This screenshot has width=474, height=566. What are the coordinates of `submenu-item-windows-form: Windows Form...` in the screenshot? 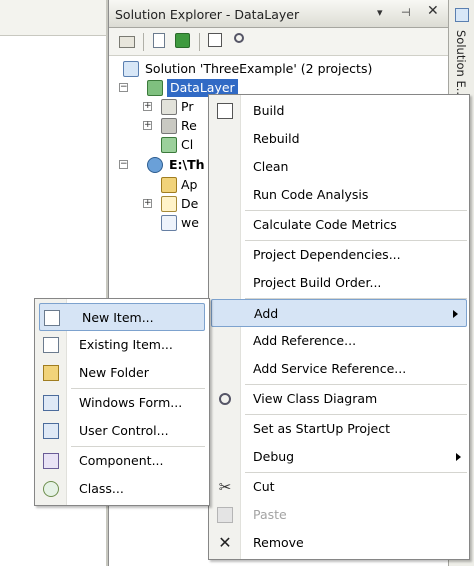 It's located at (122, 403).